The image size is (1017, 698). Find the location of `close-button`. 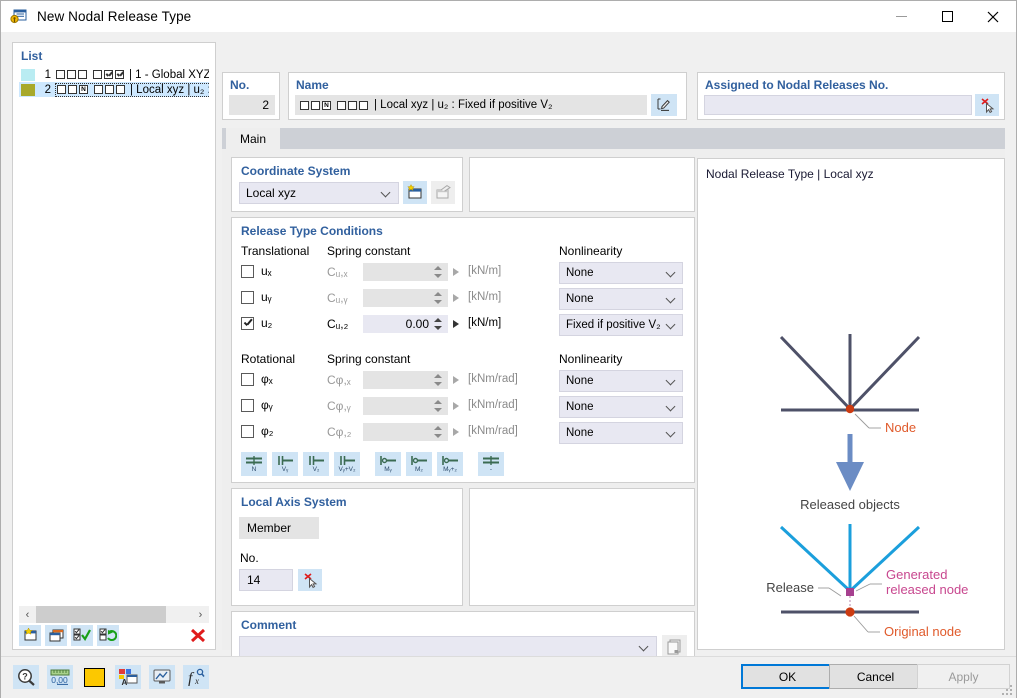

close-button is located at coordinates (993, 16).